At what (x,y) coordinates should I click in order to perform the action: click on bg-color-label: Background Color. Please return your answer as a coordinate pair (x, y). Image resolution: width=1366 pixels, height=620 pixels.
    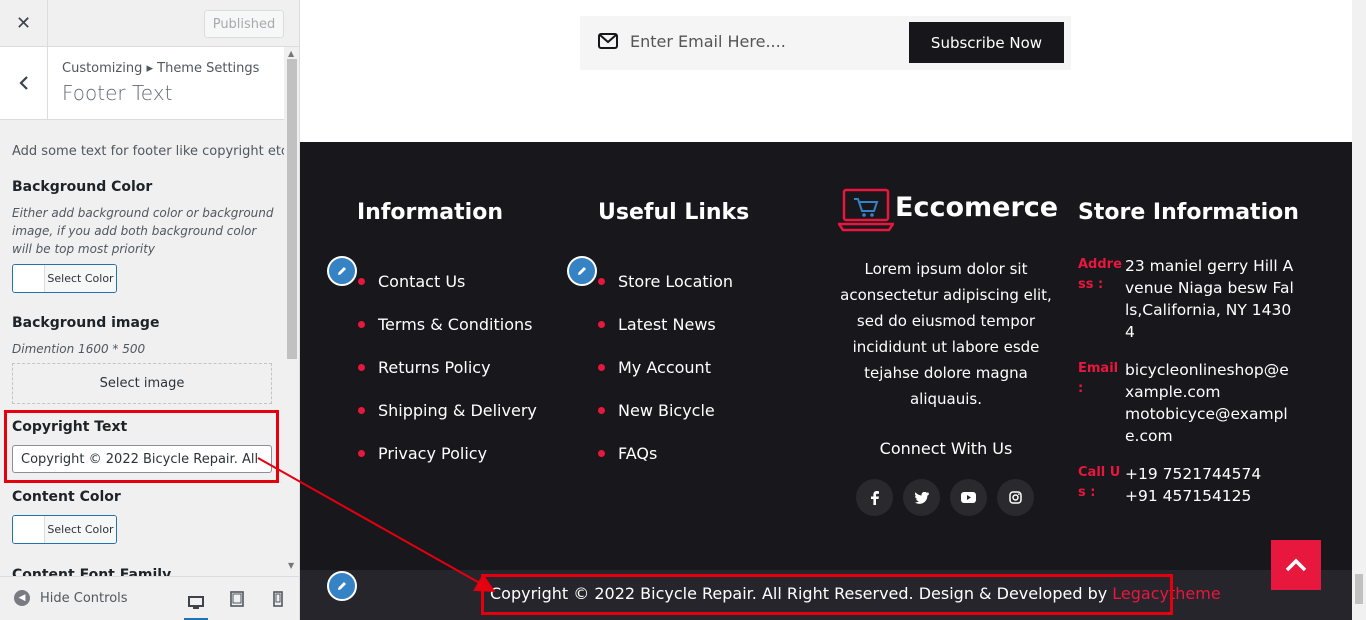
    Looking at the image, I should click on (82, 187).